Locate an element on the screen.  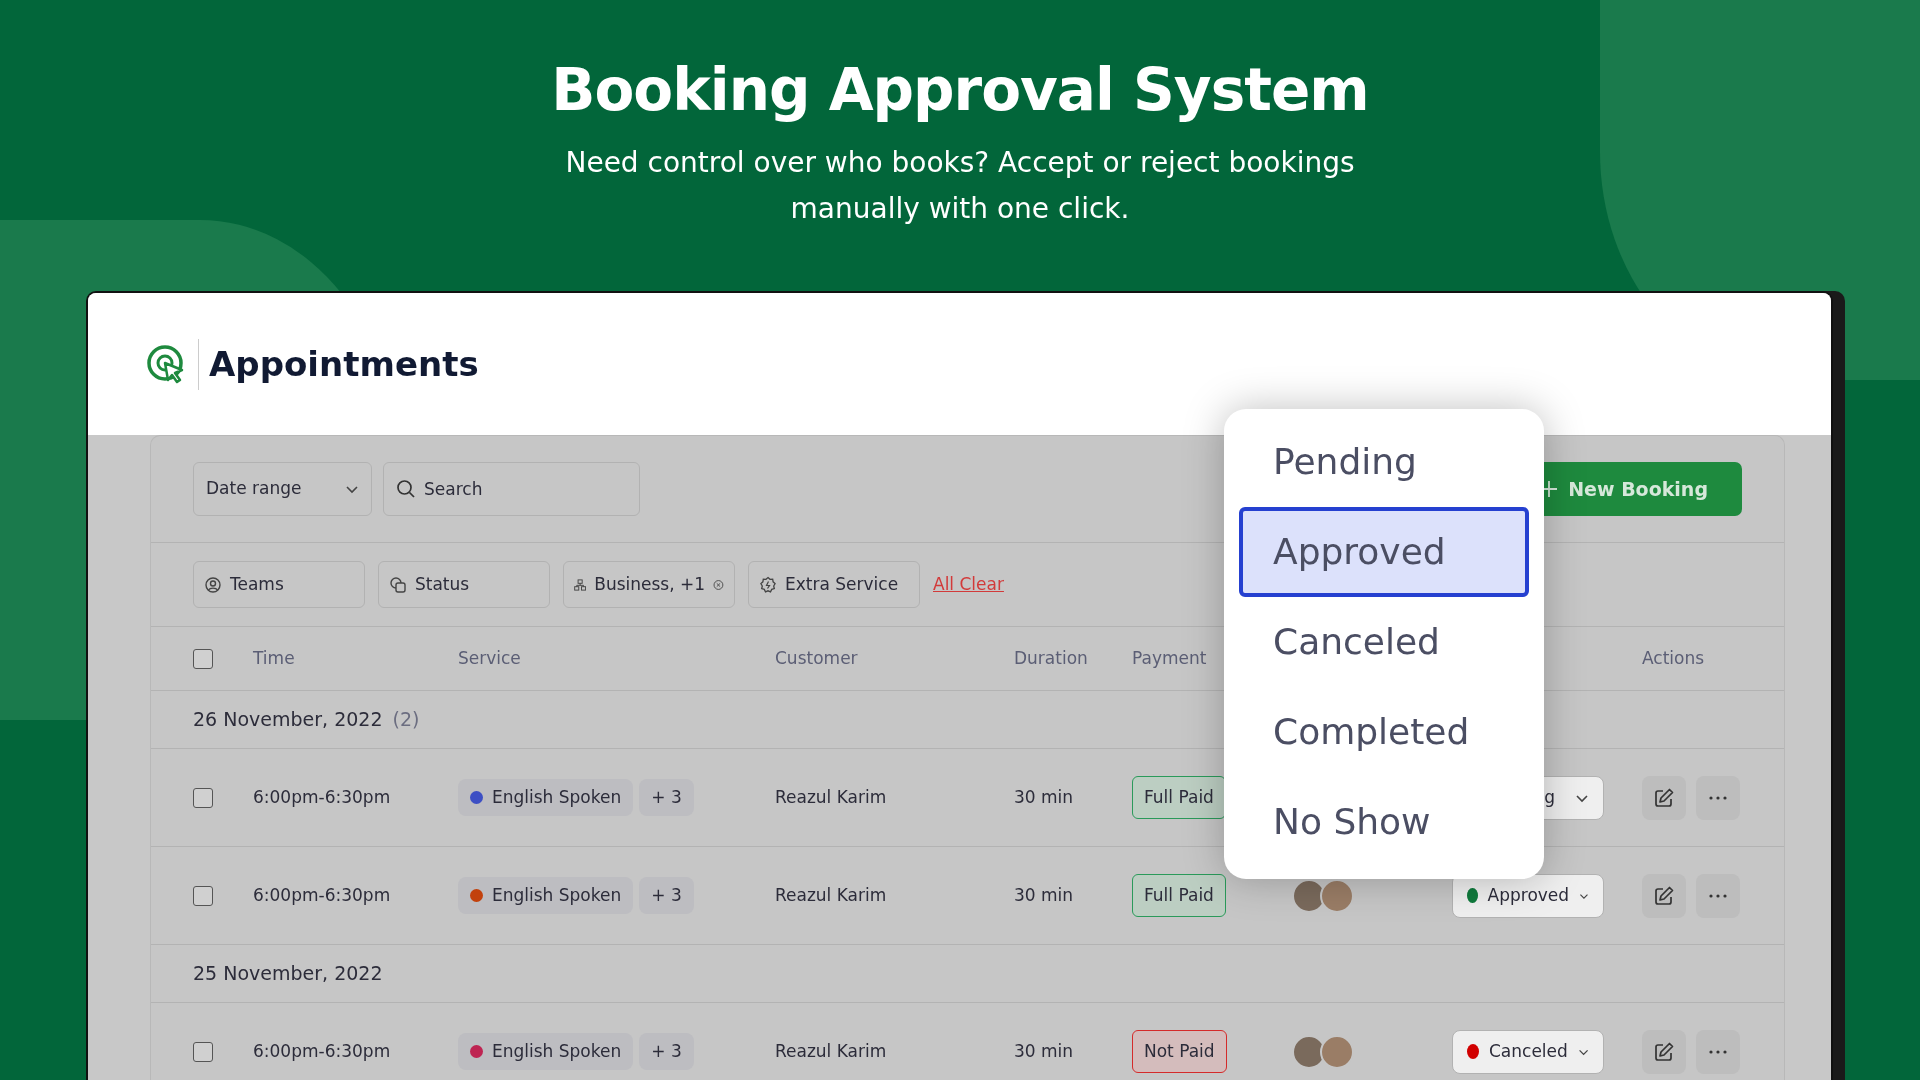
filter-chip: Teams is located at coordinates (279, 584).